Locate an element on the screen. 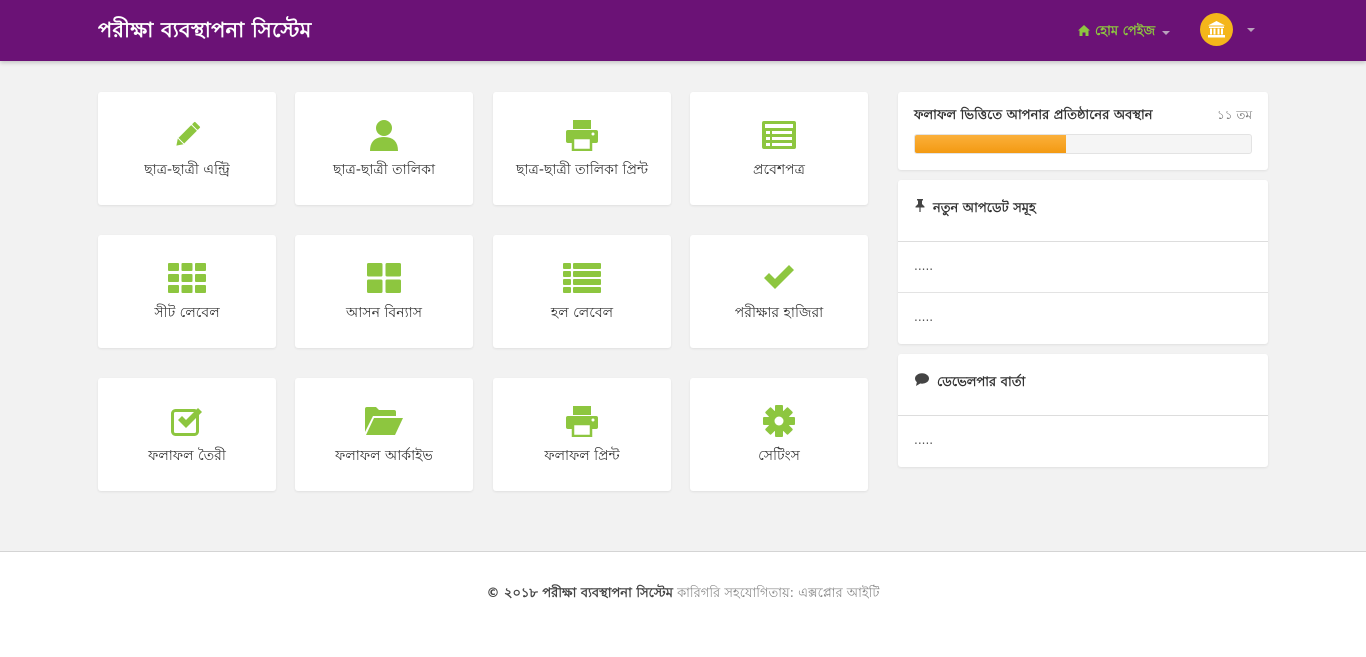 This screenshot has height=657, width=1366. tile-seat-label: সীট লেবেল is located at coordinates (187, 291).